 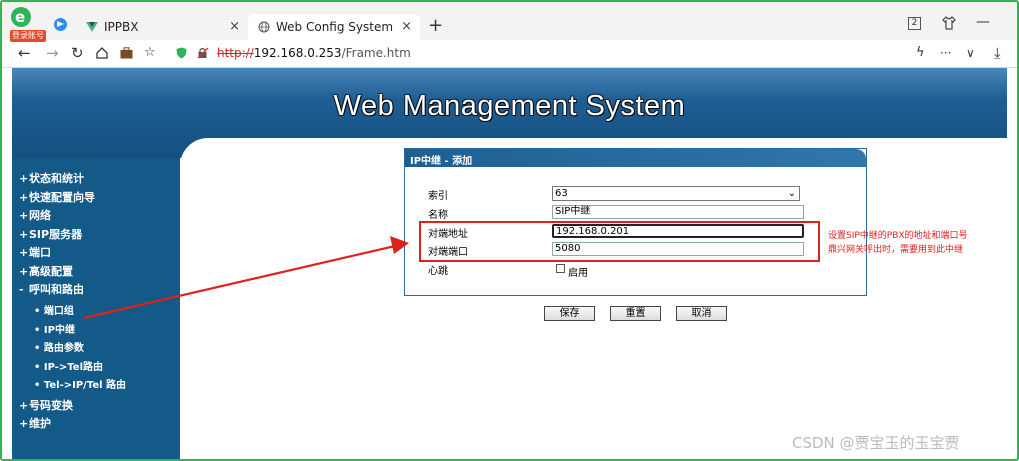 I want to click on sidebar-item-status: +状态和统计, so click(x=51, y=178).